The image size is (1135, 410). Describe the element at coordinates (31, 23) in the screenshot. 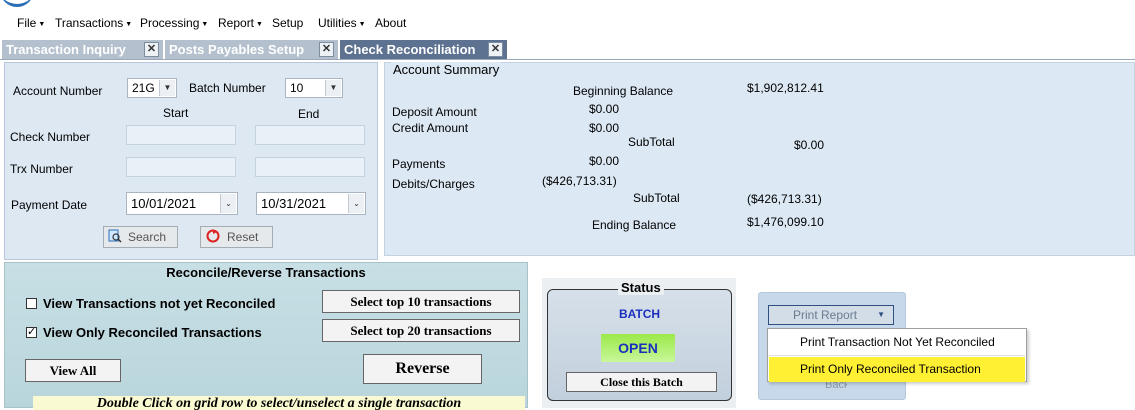

I see `menu-file: File ▼` at that location.